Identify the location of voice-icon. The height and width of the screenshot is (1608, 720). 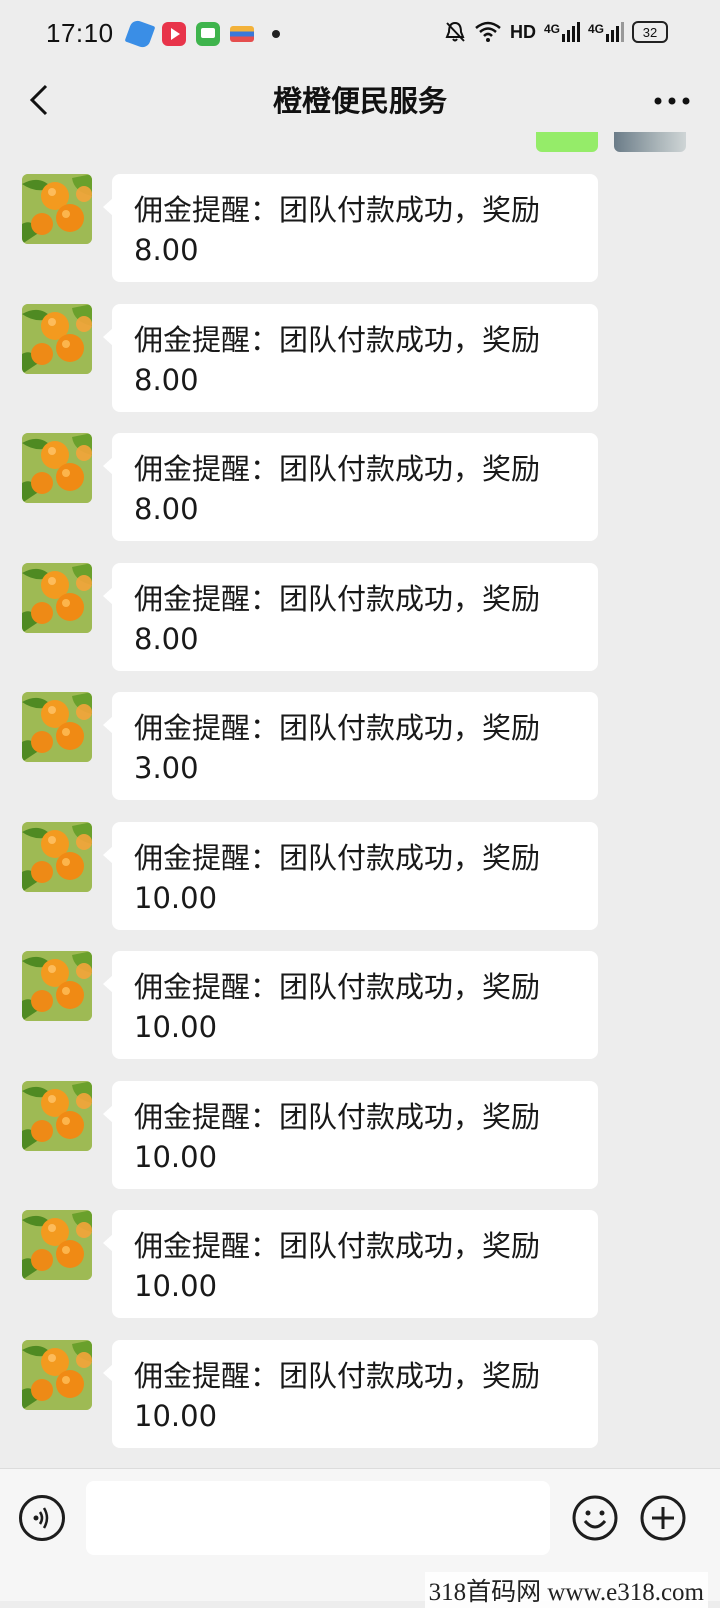
(41, 1518).